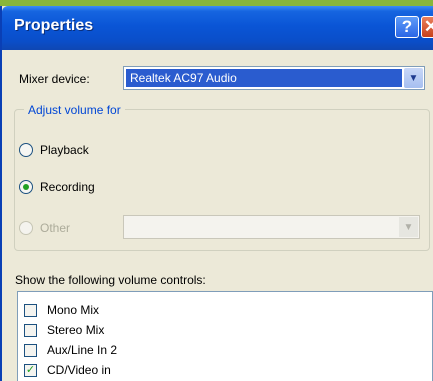 The width and height of the screenshot is (433, 381). What do you see at coordinates (73, 310) in the screenshot?
I see `list-item-label: Mono Mix` at bounding box center [73, 310].